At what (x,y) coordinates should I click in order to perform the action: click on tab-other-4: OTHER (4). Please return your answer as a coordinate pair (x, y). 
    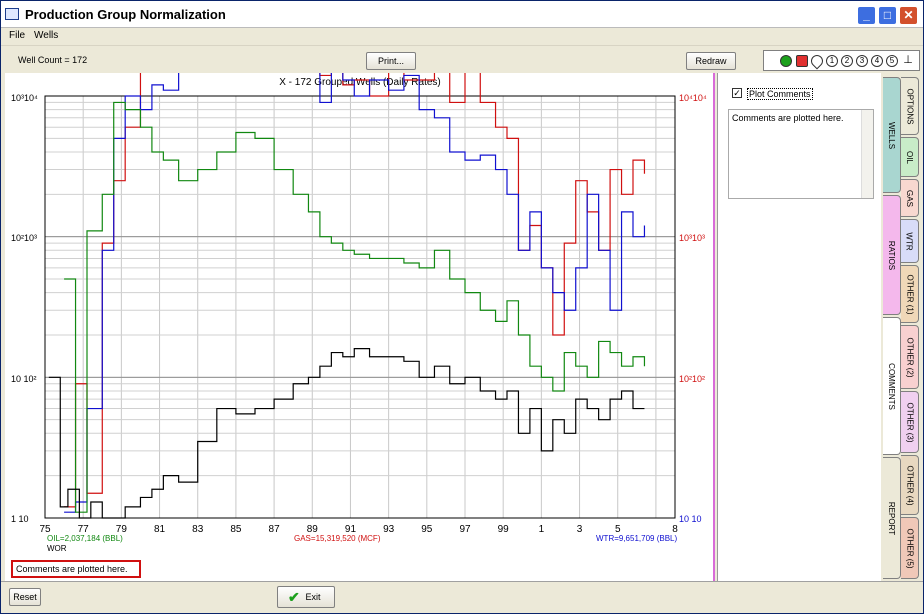
    Looking at the image, I should click on (910, 485).